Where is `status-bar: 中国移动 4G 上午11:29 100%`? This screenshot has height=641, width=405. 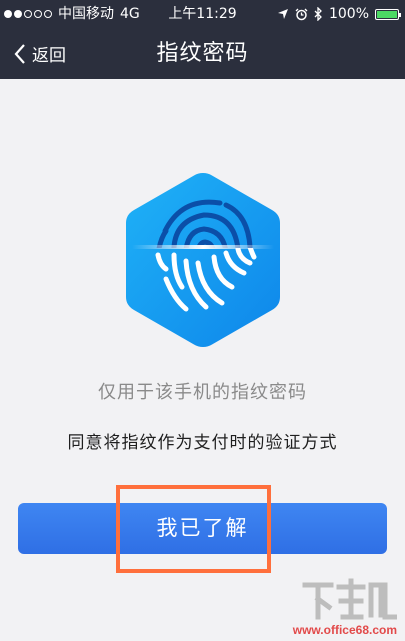
status-bar: 中国移动 4G 上午11:29 100% is located at coordinates (202, 14).